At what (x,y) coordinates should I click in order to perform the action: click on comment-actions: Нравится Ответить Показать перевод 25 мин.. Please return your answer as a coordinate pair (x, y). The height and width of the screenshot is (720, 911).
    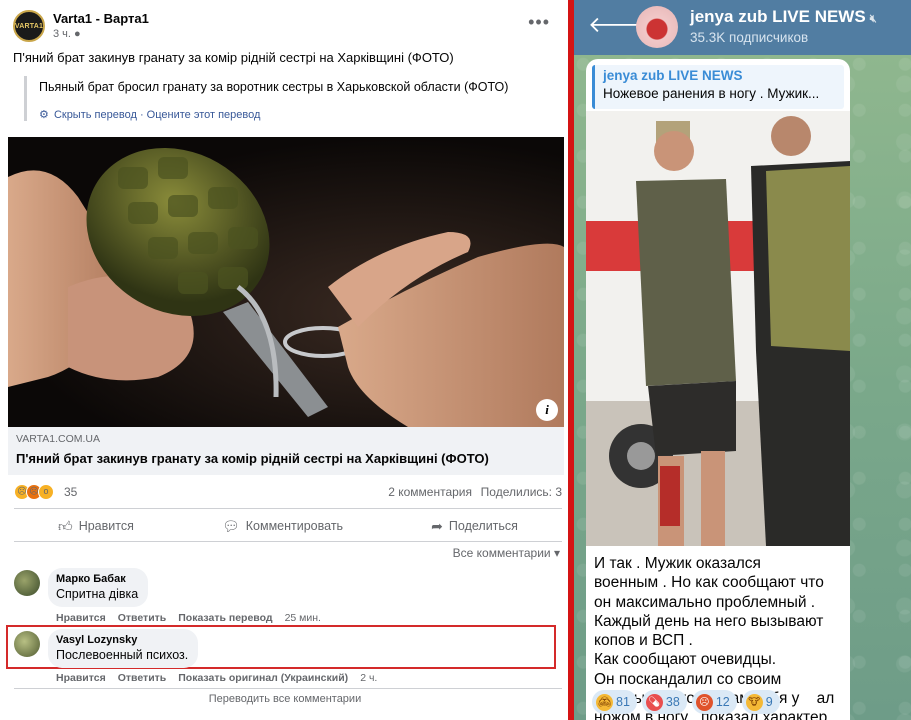
    Looking at the image, I should click on (188, 618).